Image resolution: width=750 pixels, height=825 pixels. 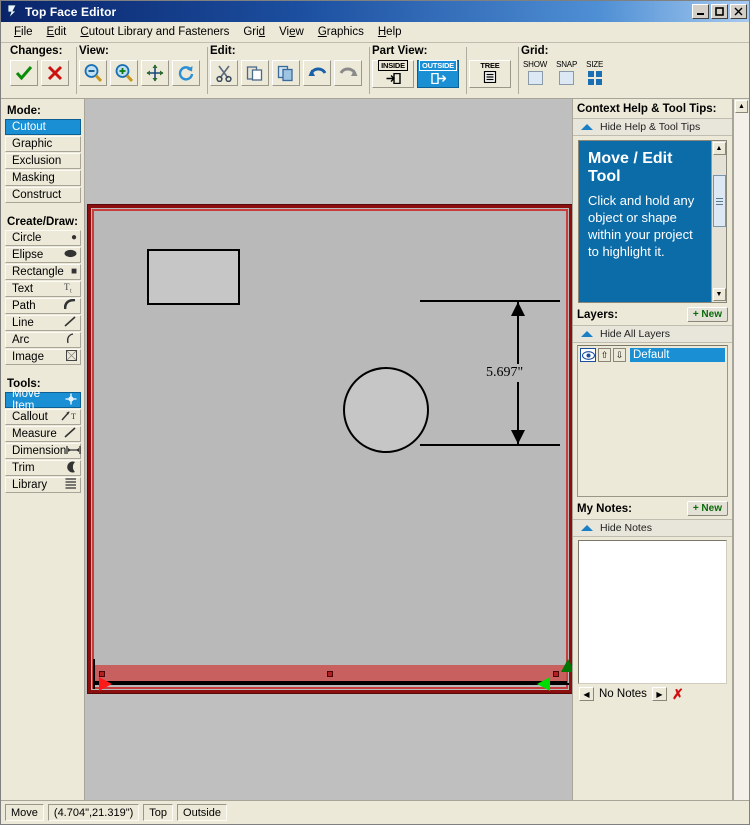 What do you see at coordinates (155, 73) in the screenshot?
I see `pan-button` at bounding box center [155, 73].